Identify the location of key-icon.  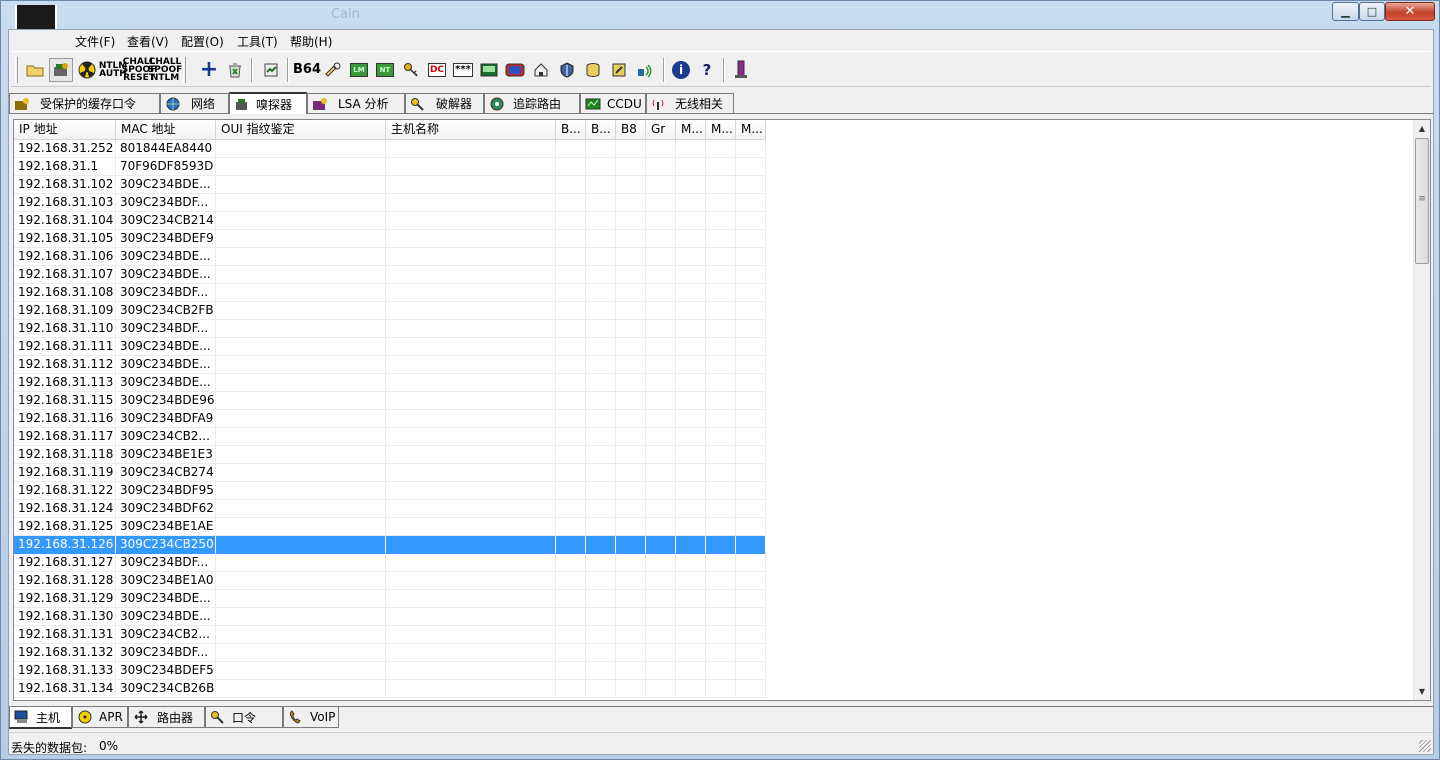
(411, 70).